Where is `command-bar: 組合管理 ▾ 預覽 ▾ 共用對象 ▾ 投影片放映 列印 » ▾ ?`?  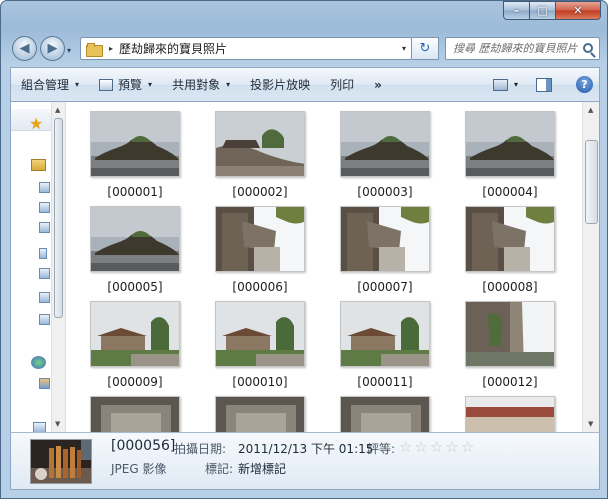
command-bar: 組合管理 ▾ 預覽 ▾ 共用對象 ▾ 投影片放映 列印 » ▾ ? is located at coordinates (305, 84).